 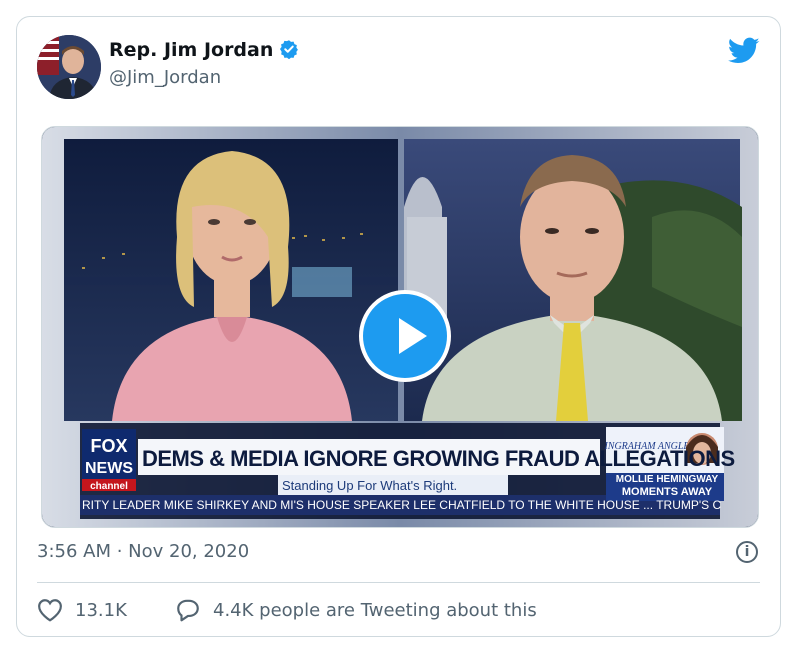 I want to click on divider, so click(x=398, y=582).